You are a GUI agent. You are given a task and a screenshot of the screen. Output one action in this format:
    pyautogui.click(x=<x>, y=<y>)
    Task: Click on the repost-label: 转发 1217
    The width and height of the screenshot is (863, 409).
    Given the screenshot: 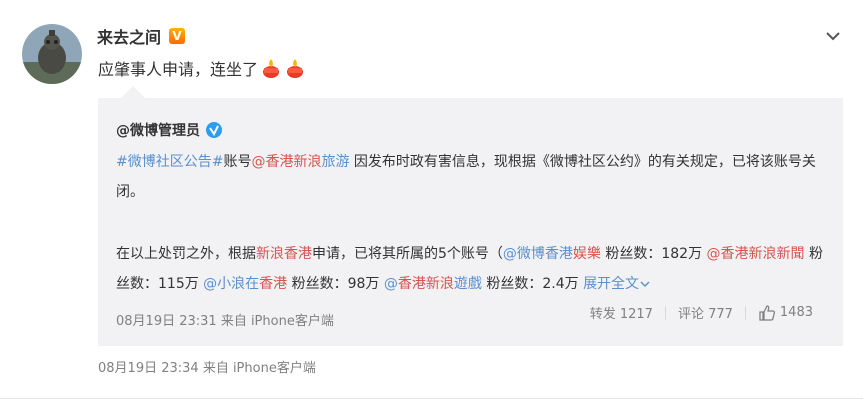 What is the action you would take?
    pyautogui.click(x=621, y=314)
    